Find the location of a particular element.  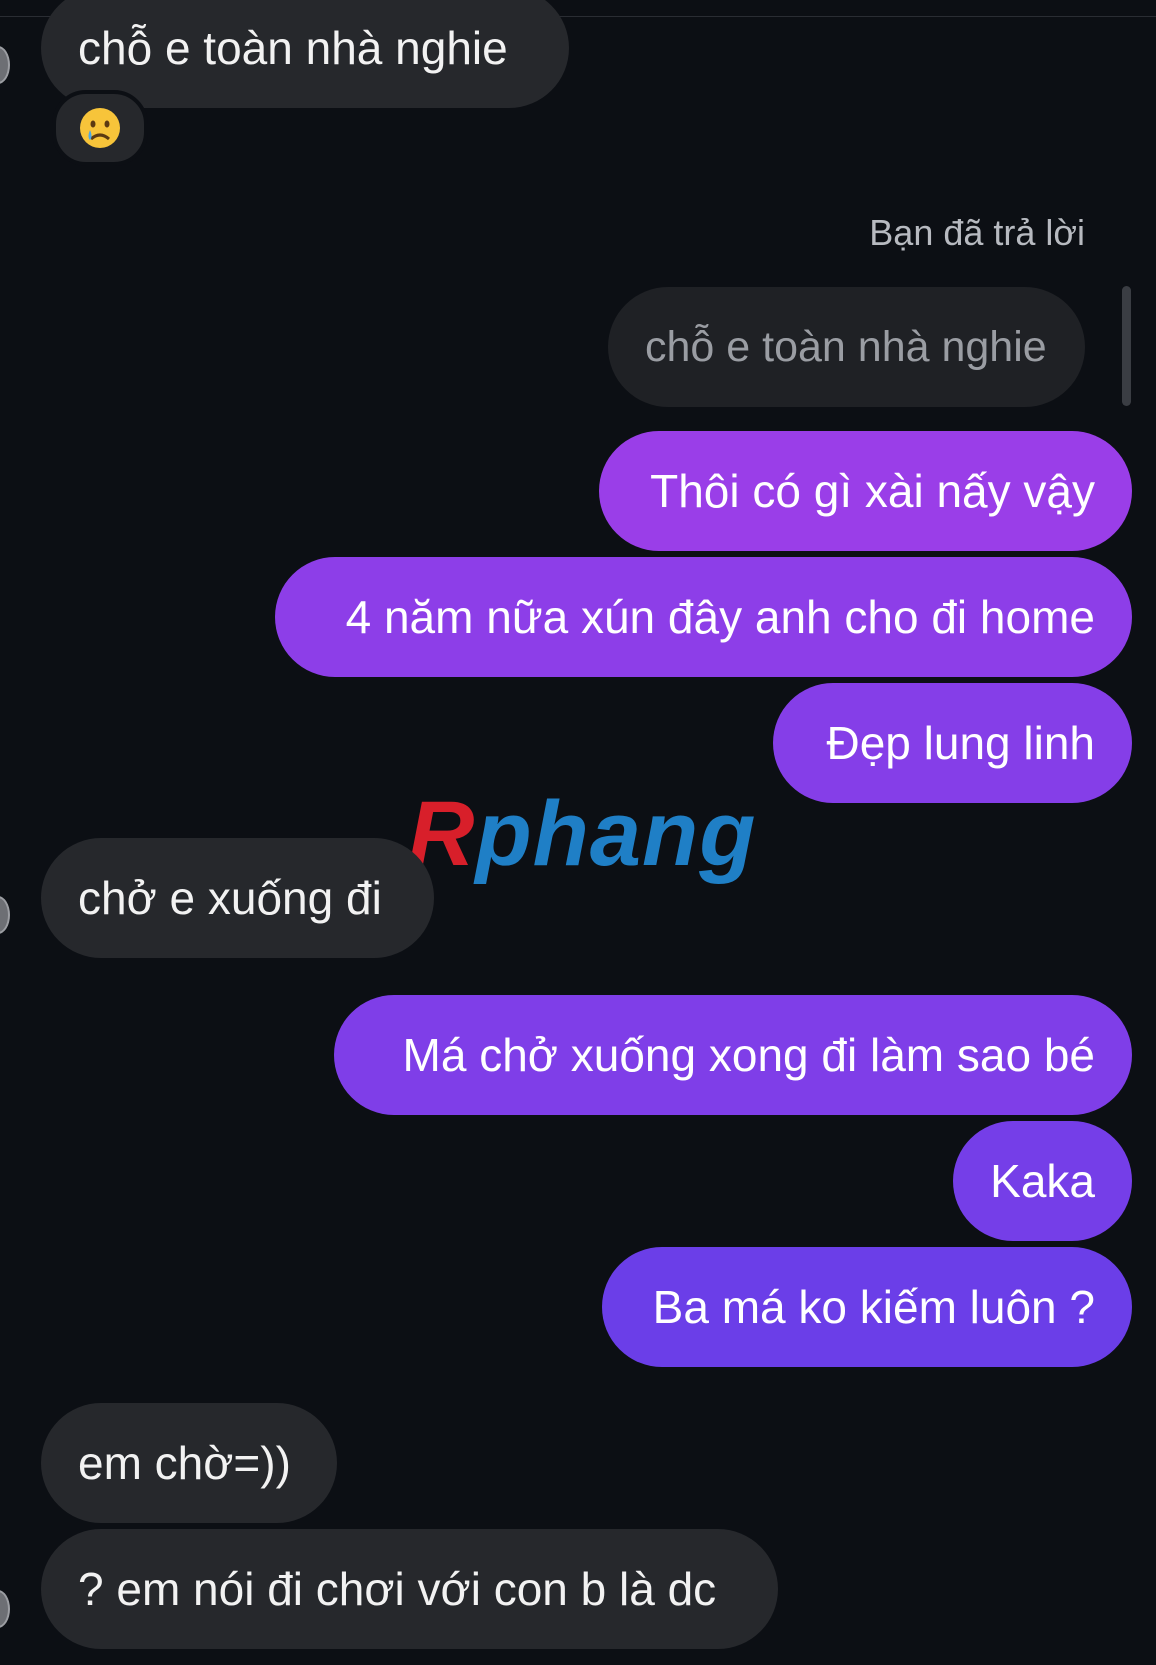

message-text: Thôi có gì xài nấy vậy is located at coordinates (872, 491).